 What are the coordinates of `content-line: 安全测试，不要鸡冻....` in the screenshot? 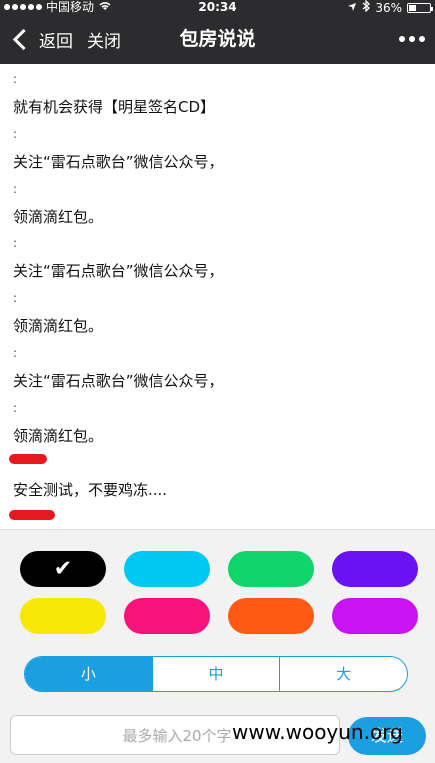 It's located at (90, 490).